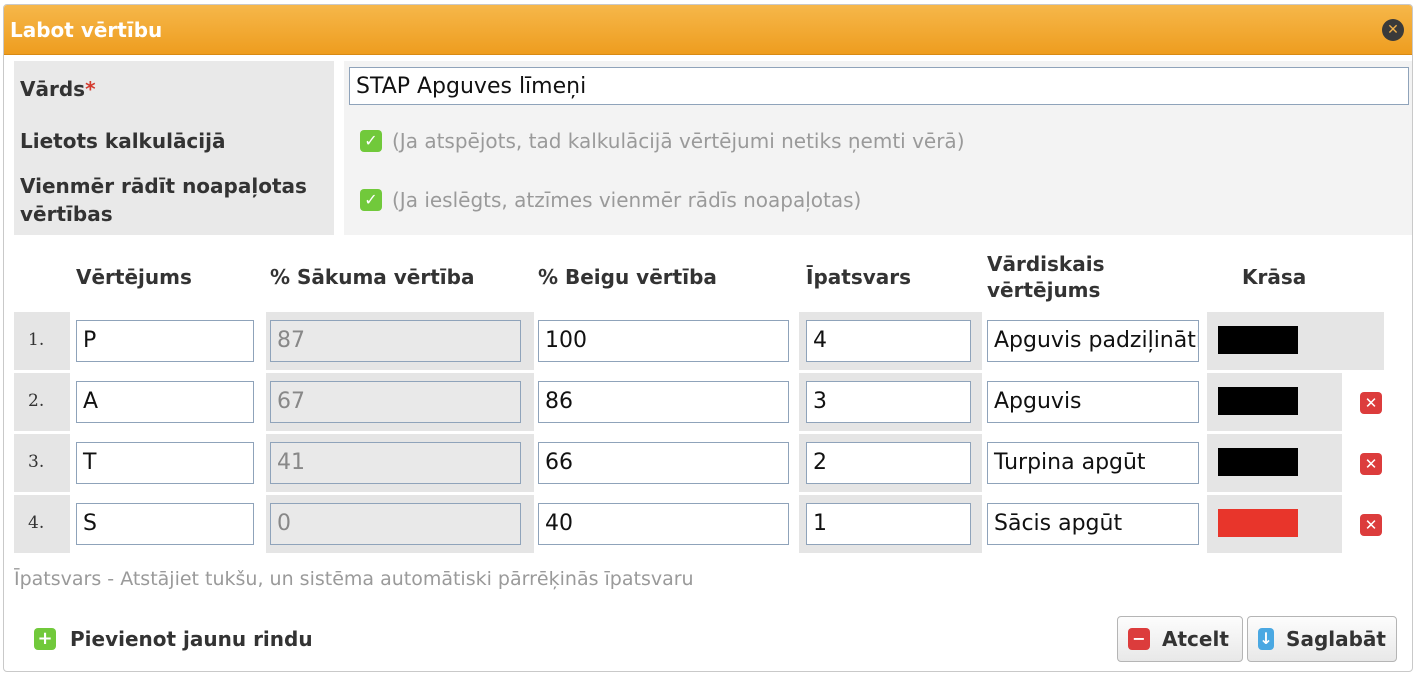 Image resolution: width=1418 pixels, height=678 pixels. Describe the element at coordinates (36, 523) in the screenshot. I see `row-number: 4.` at that location.